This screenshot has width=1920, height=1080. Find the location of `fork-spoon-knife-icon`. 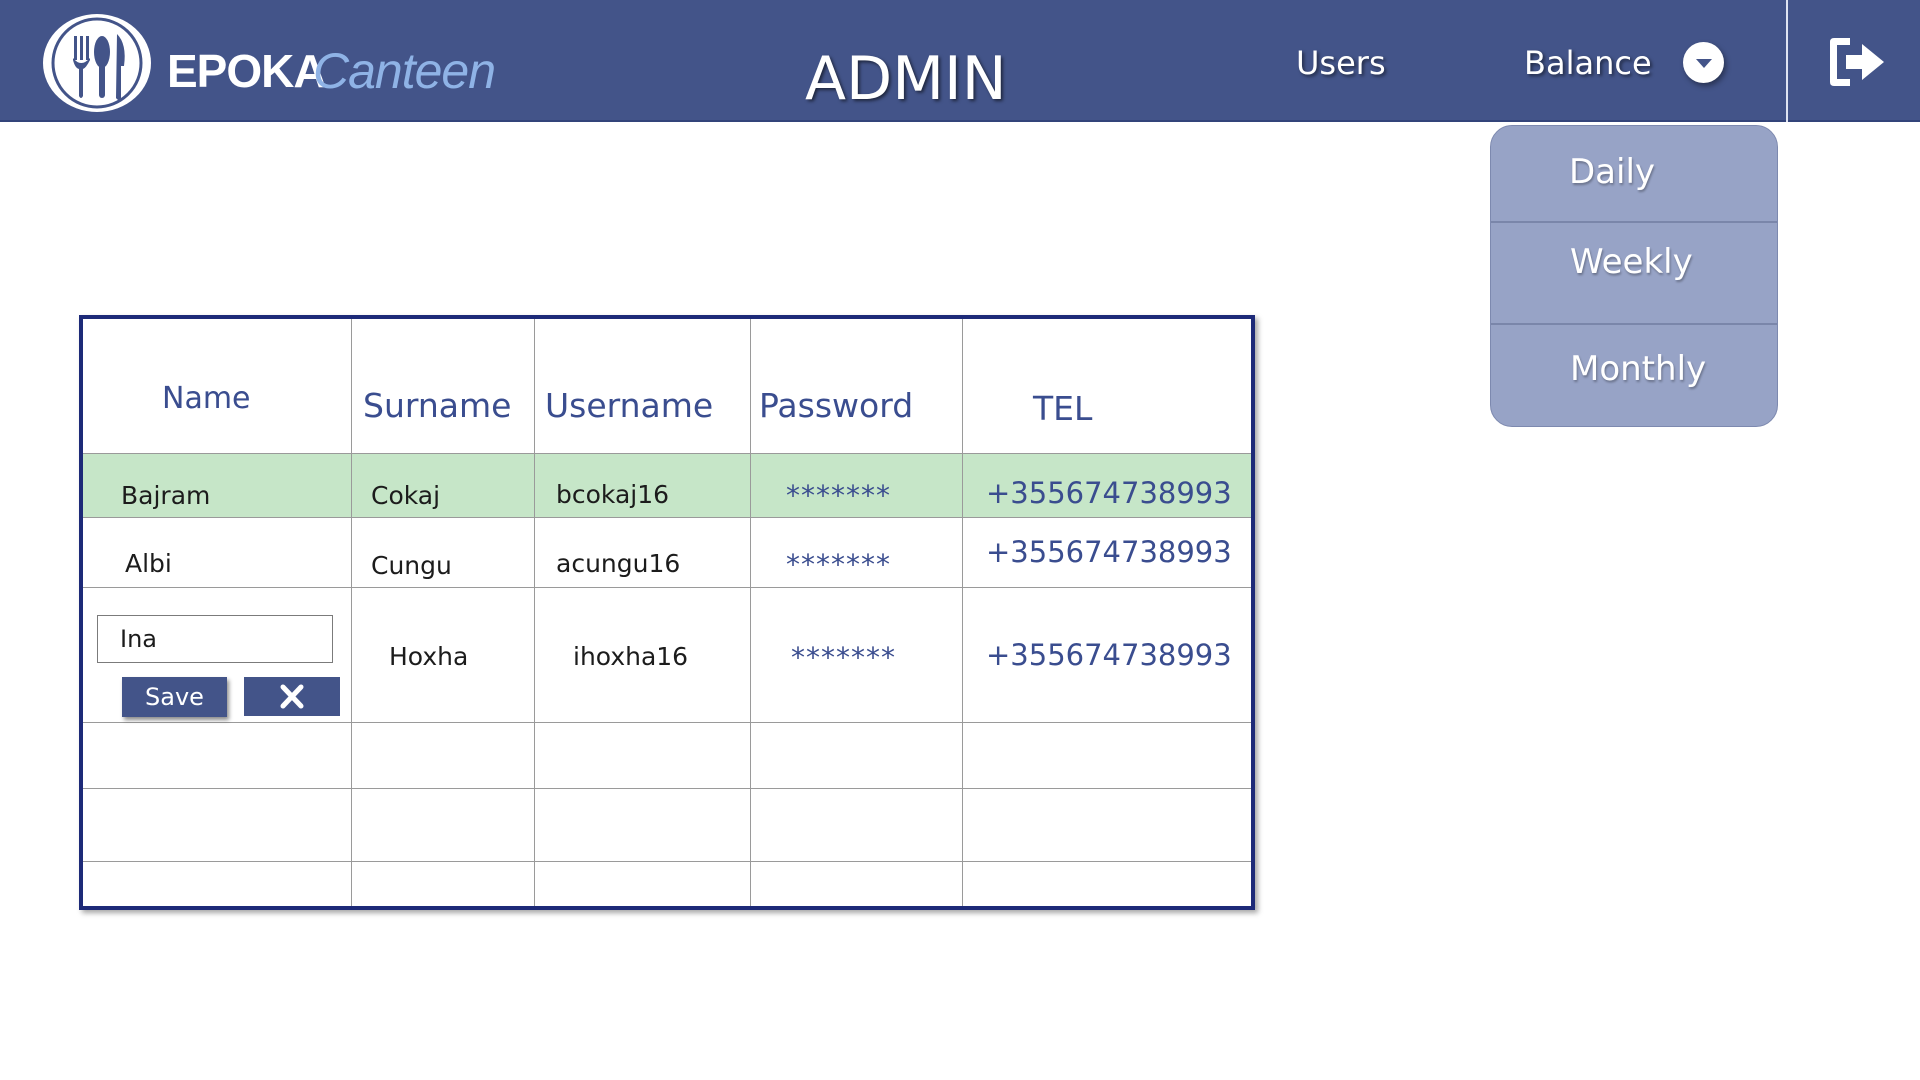

fork-spoon-knife-icon is located at coordinates (97, 63).